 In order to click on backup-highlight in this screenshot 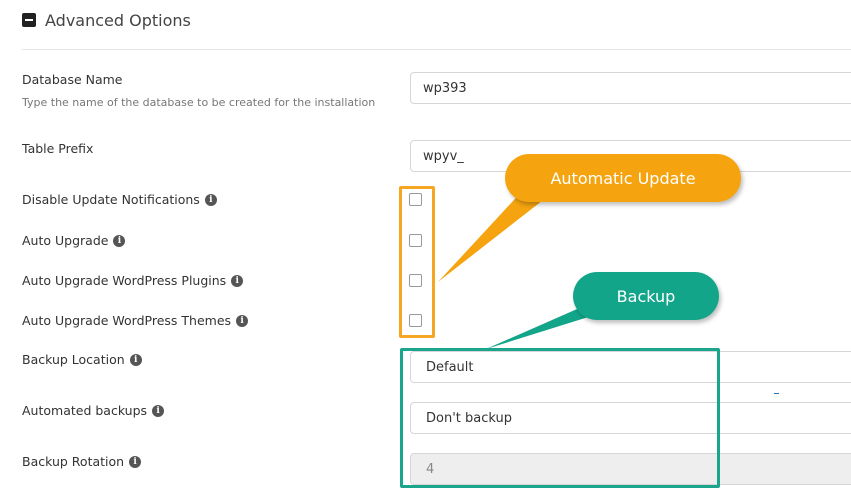, I will do `click(560, 418)`.